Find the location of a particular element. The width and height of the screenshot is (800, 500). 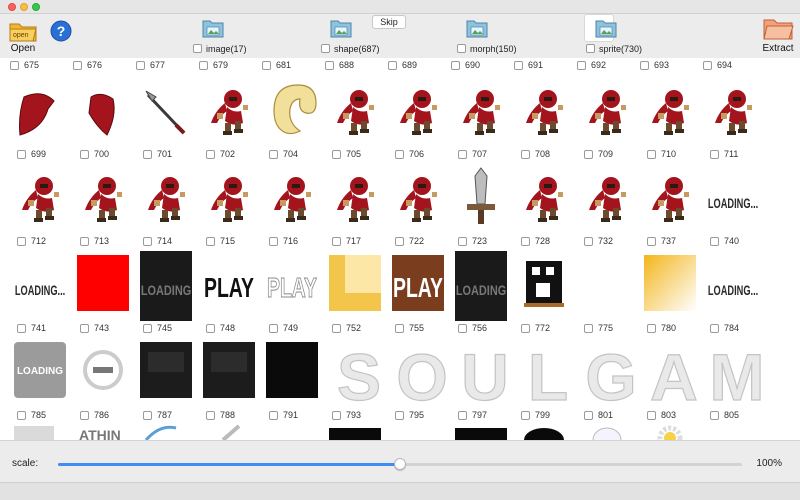

sprite-thumbnail: 699 is located at coordinates (38, 120).